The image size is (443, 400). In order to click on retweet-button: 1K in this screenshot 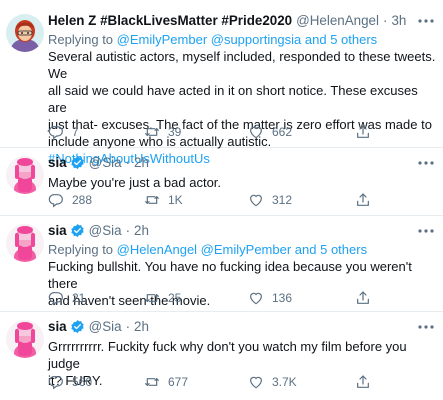, I will do `click(163, 200)`.